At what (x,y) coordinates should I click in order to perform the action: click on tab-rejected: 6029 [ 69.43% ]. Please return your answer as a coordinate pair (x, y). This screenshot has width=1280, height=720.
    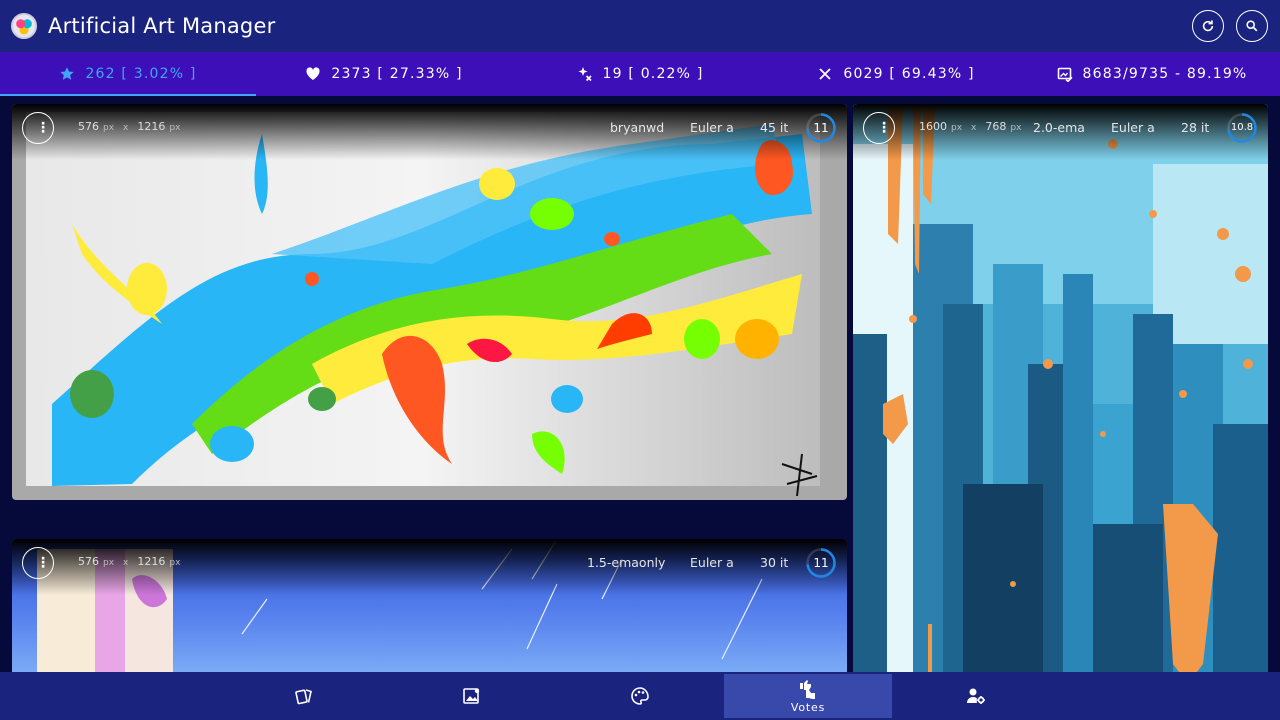
    Looking at the image, I should click on (896, 74).